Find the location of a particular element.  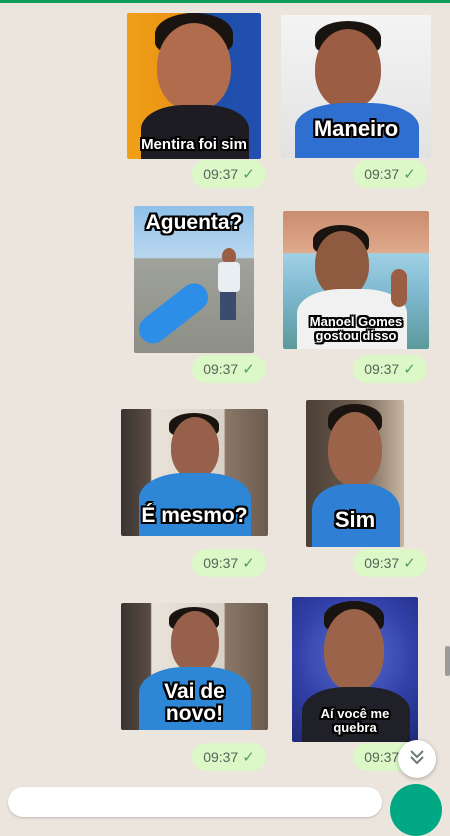

chevron-double-down-icon is located at coordinates (417, 759).